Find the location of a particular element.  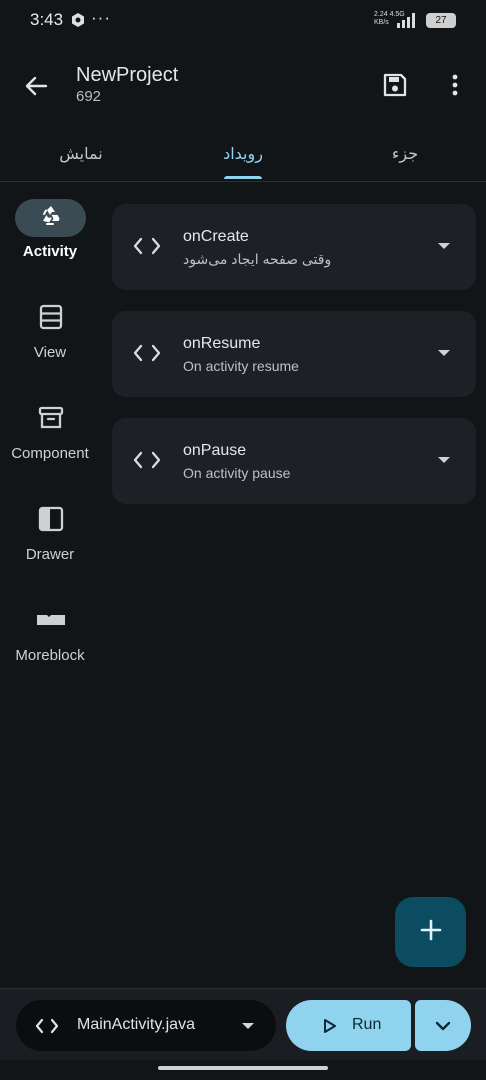

tab-event: رویداد is located at coordinates (243, 155).